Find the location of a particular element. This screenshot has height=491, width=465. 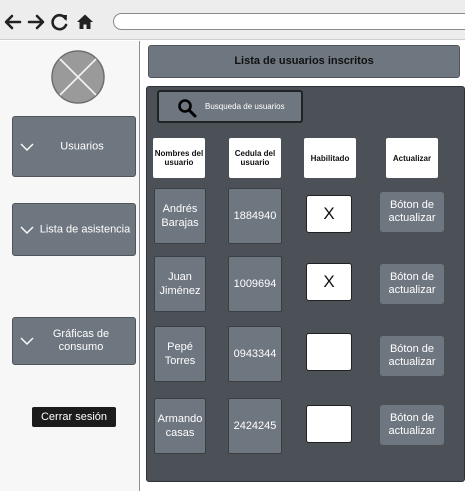

column-header-actualizar: Actualizar is located at coordinates (412, 158).